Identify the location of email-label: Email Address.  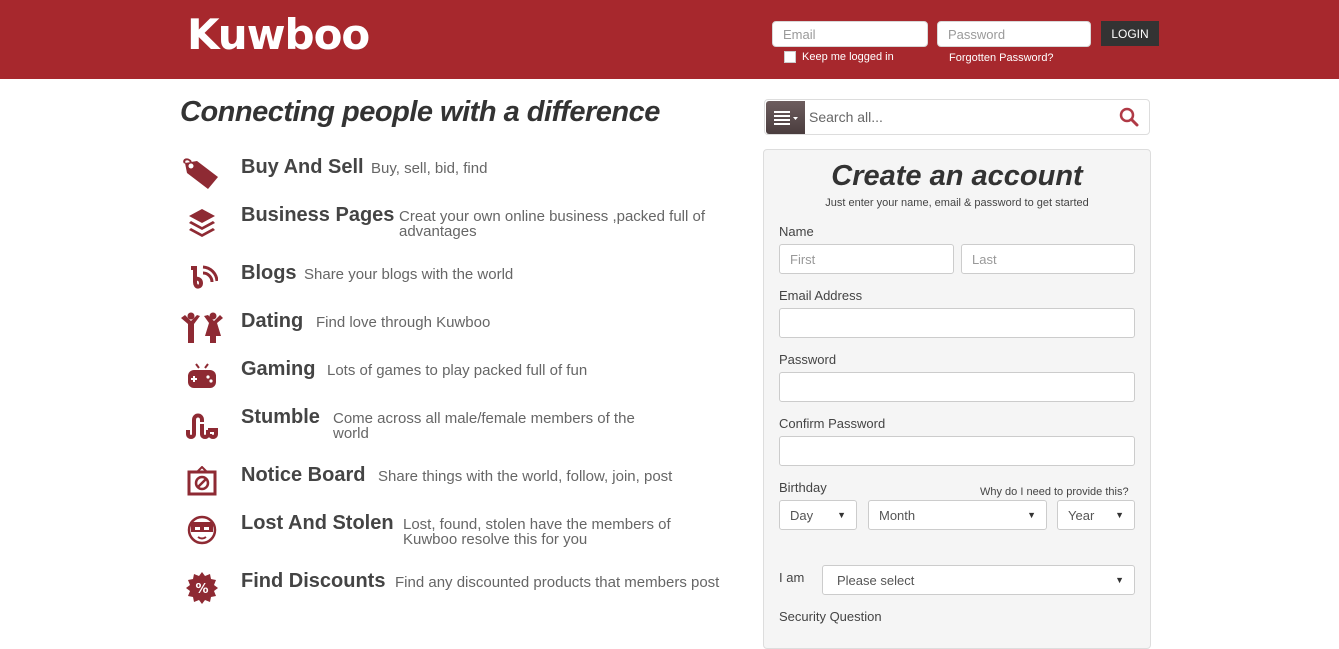
(821, 295).